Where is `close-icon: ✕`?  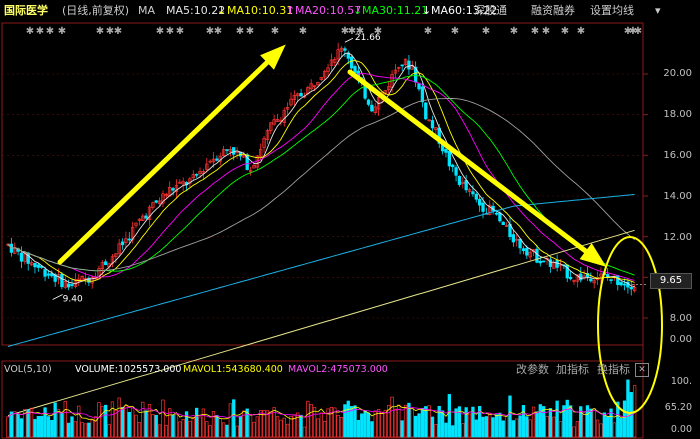 close-icon: ✕ is located at coordinates (642, 370).